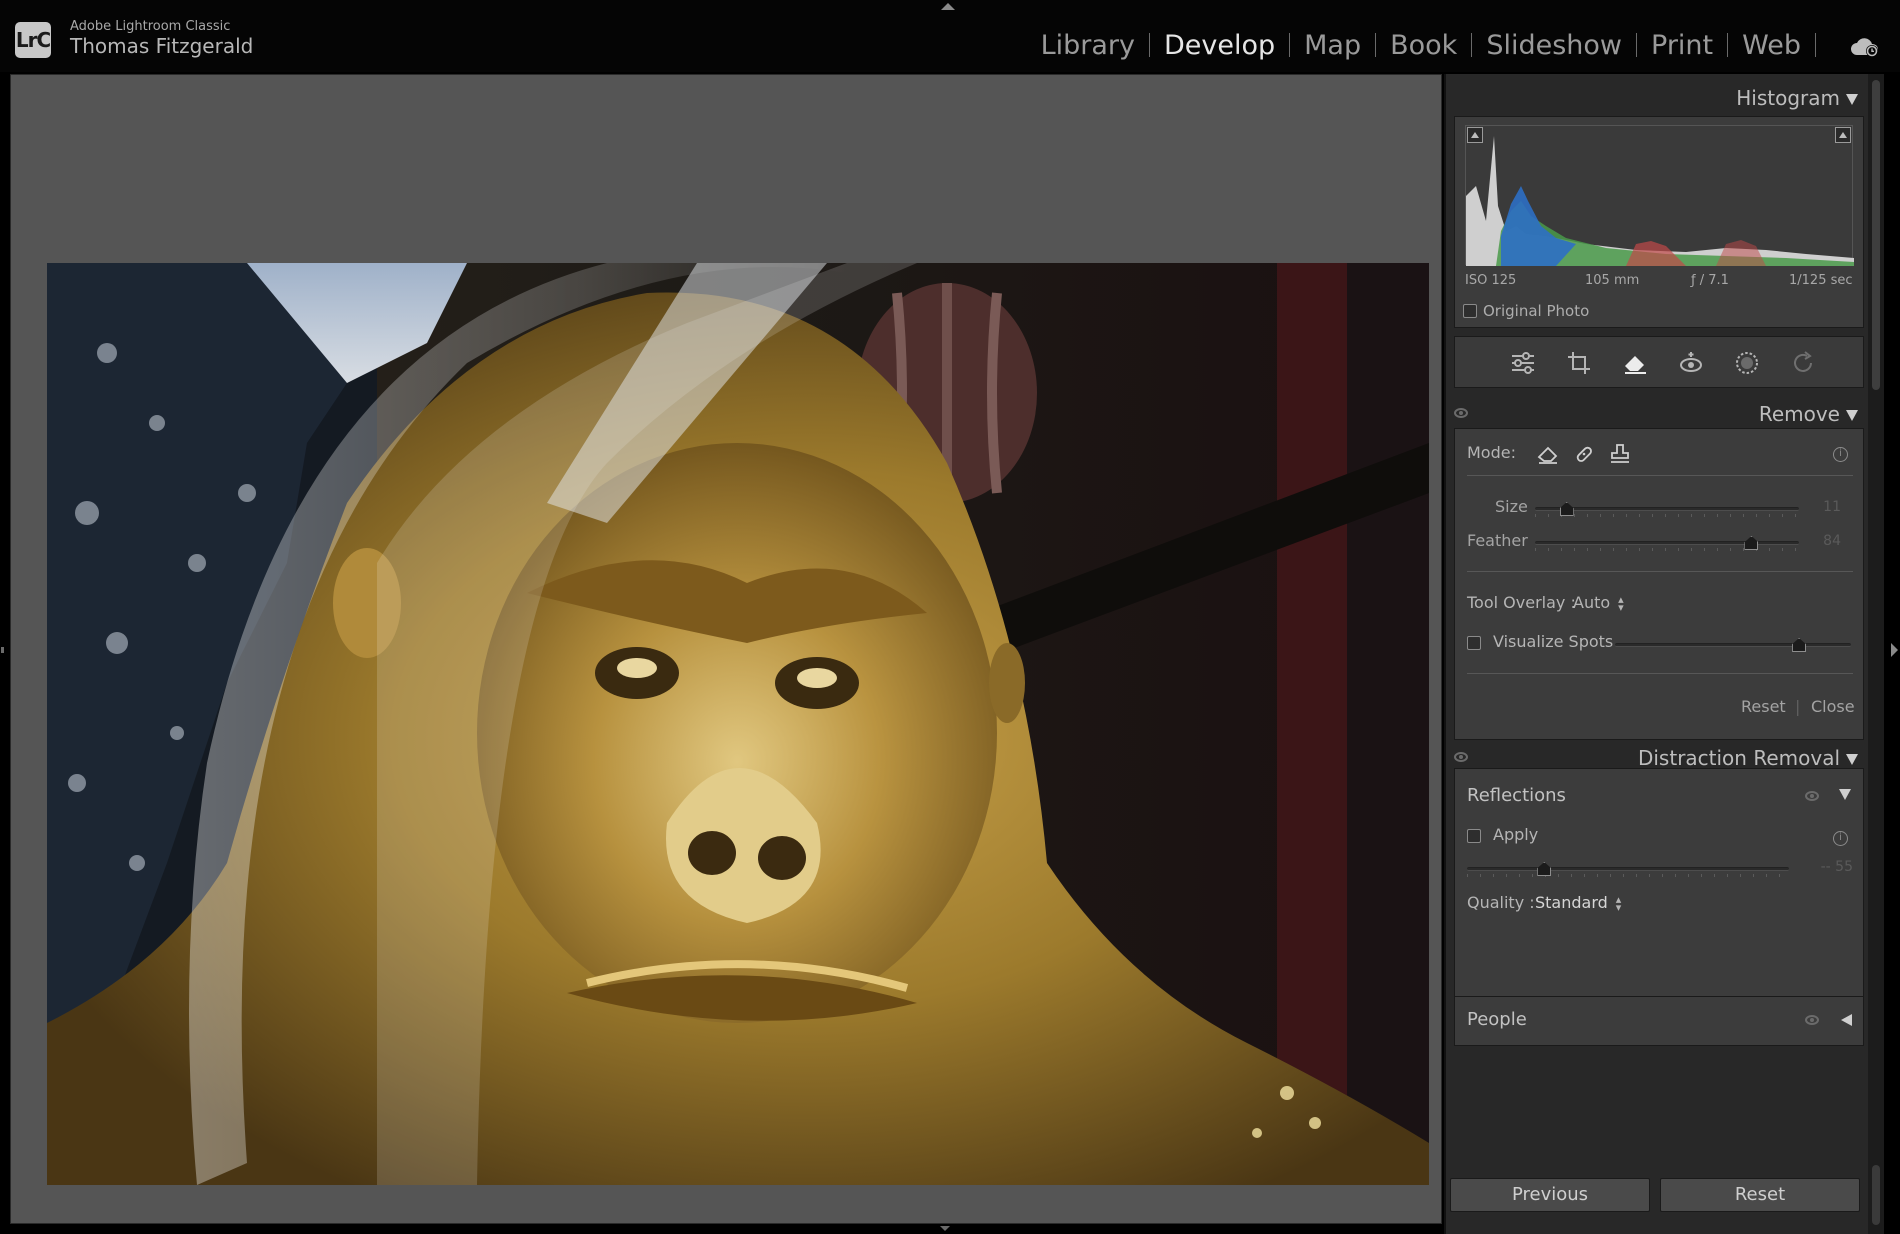  What do you see at coordinates (161, 46) in the screenshot?
I see `identity-plate-user: Thomas Fitzgerald` at bounding box center [161, 46].